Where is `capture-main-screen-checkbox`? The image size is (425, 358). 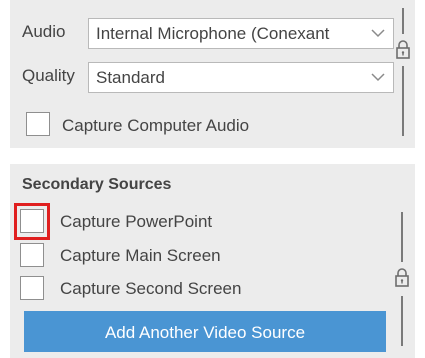 capture-main-screen-checkbox is located at coordinates (32, 255).